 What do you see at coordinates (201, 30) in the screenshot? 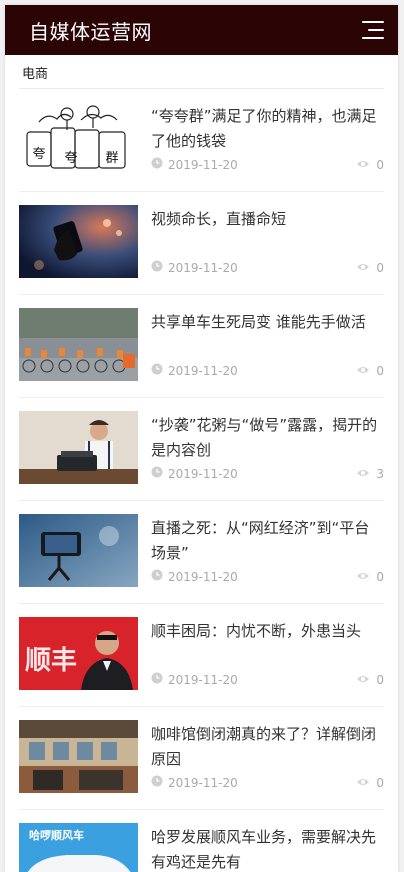
I see `top-bar: 自媒体运营网` at bounding box center [201, 30].